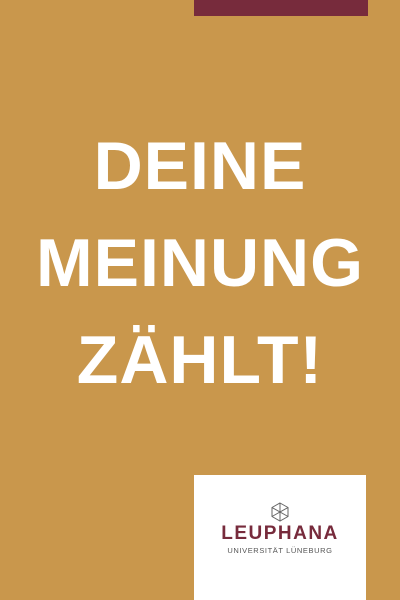 The image size is (400, 600). I want to click on headline-line-2: MEINUNG, so click(200, 263).